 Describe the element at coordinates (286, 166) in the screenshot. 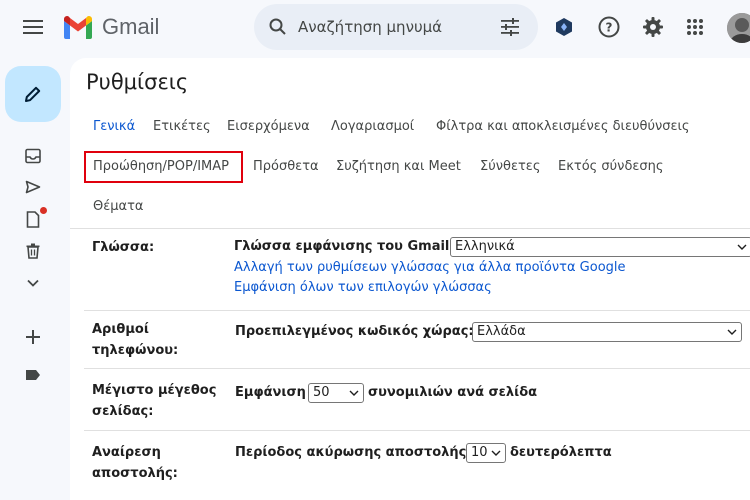

I see `tab-addons: Πρόσθετα` at that location.